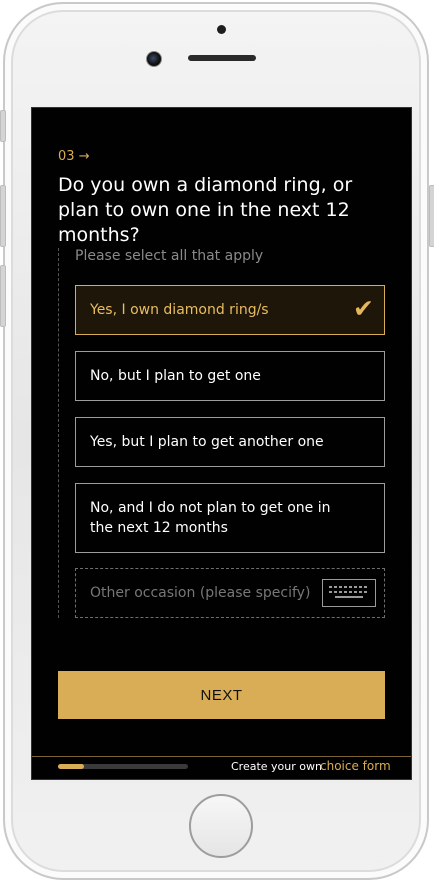  What do you see at coordinates (175, 376) in the screenshot?
I see `option-label: No, but I plan to get one` at bounding box center [175, 376].